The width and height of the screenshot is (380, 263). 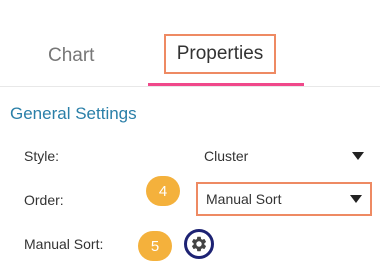 I want to click on tab-divider, so click(x=190, y=86).